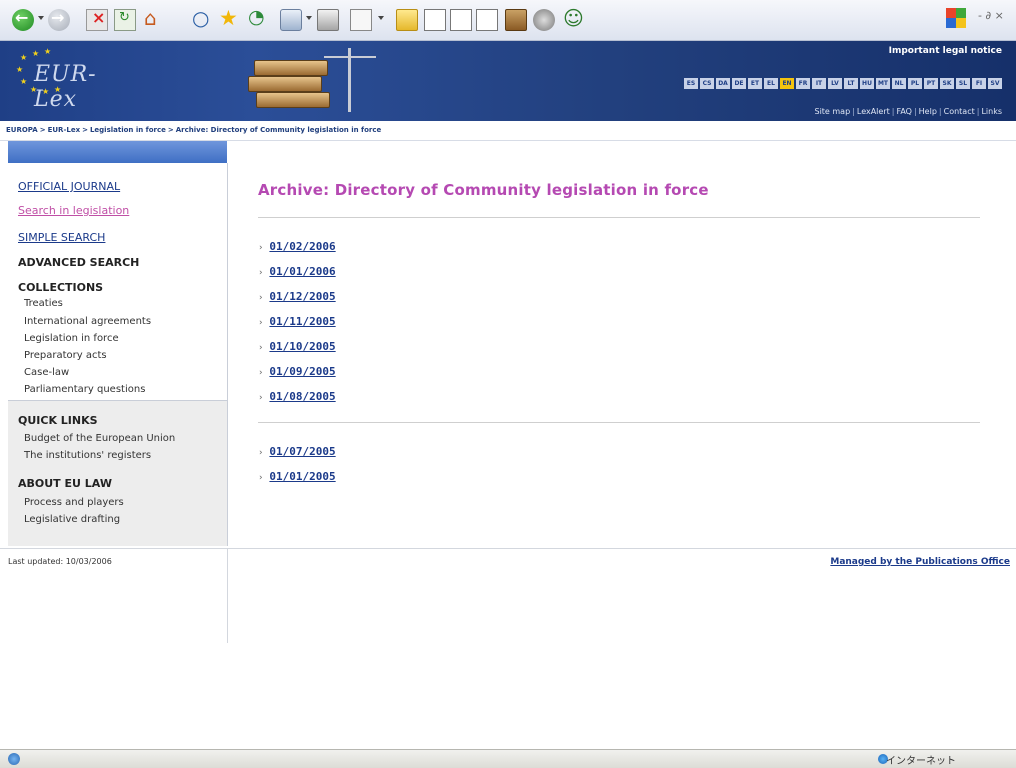 This screenshot has width=1016, height=768. Describe the element at coordinates (899, 83) in the screenshot. I see `lang-nl: NL` at that location.